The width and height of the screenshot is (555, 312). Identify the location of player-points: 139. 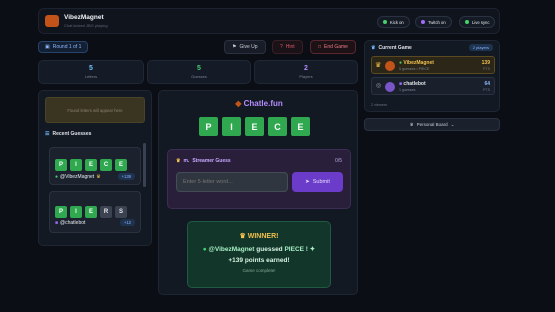
(485, 63).